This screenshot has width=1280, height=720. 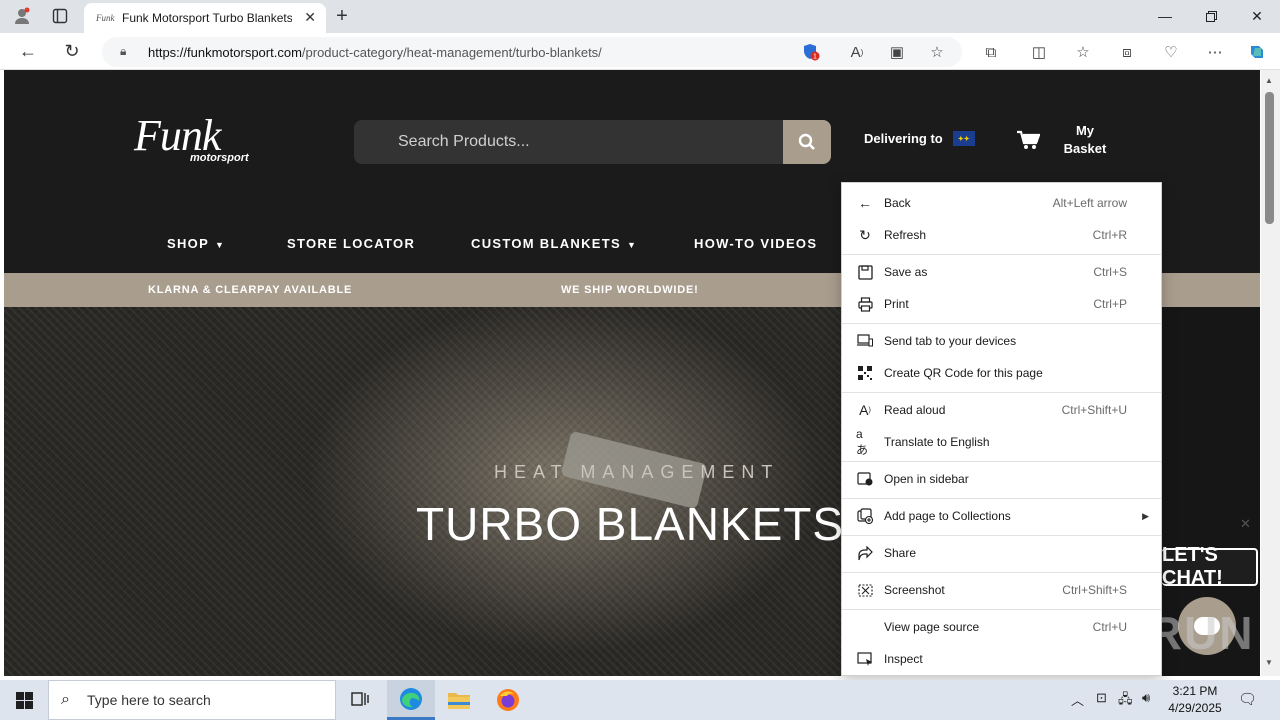 What do you see at coordinates (310, 17) in the screenshot?
I see `close-tab-icon: ✕` at bounding box center [310, 17].